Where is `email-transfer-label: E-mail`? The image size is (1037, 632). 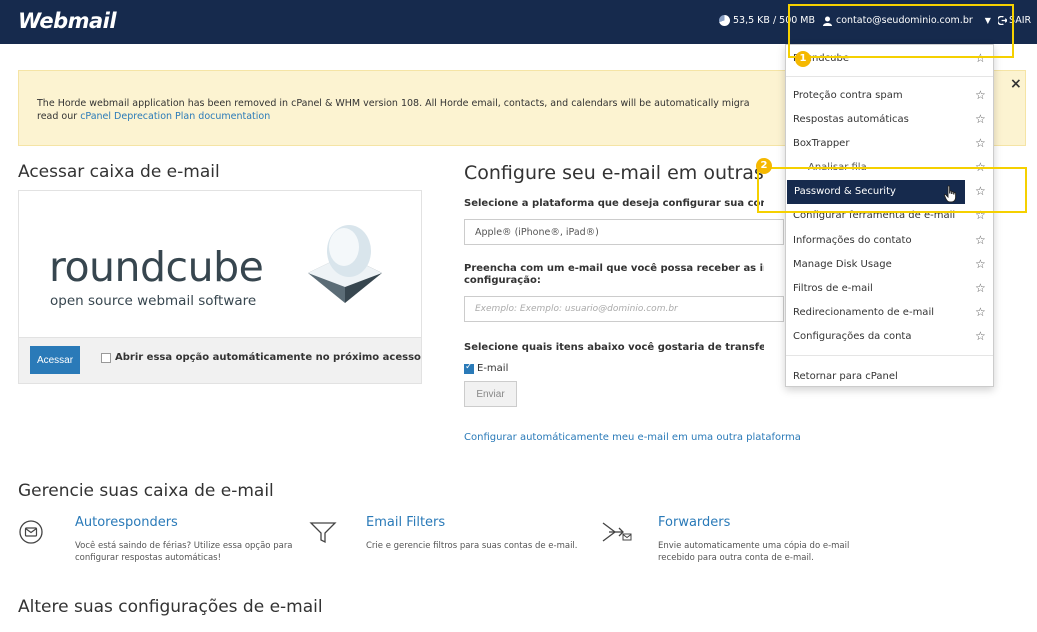
email-transfer-label: E-mail is located at coordinates (493, 368).